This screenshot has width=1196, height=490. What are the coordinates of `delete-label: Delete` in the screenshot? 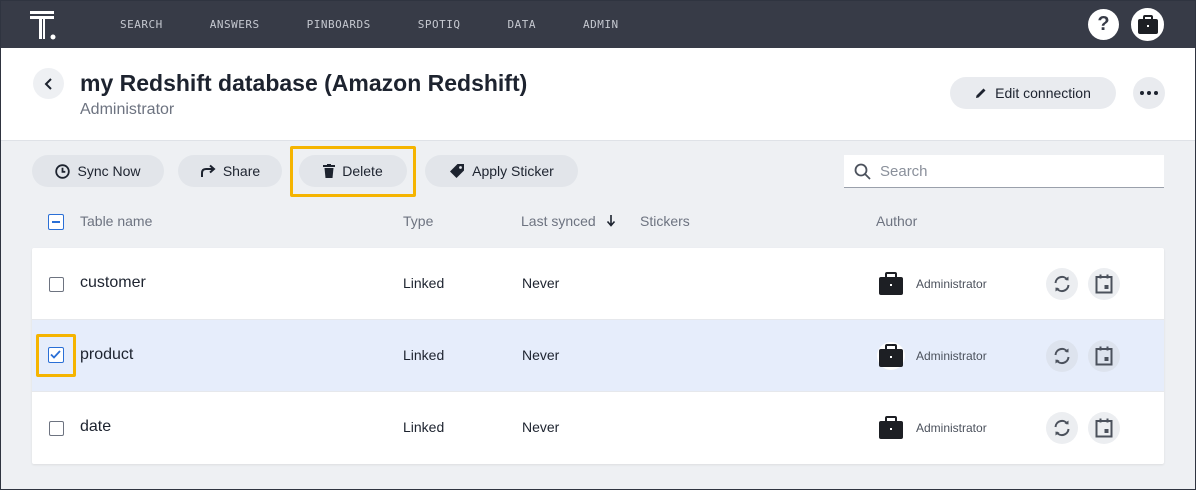 It's located at (362, 171).